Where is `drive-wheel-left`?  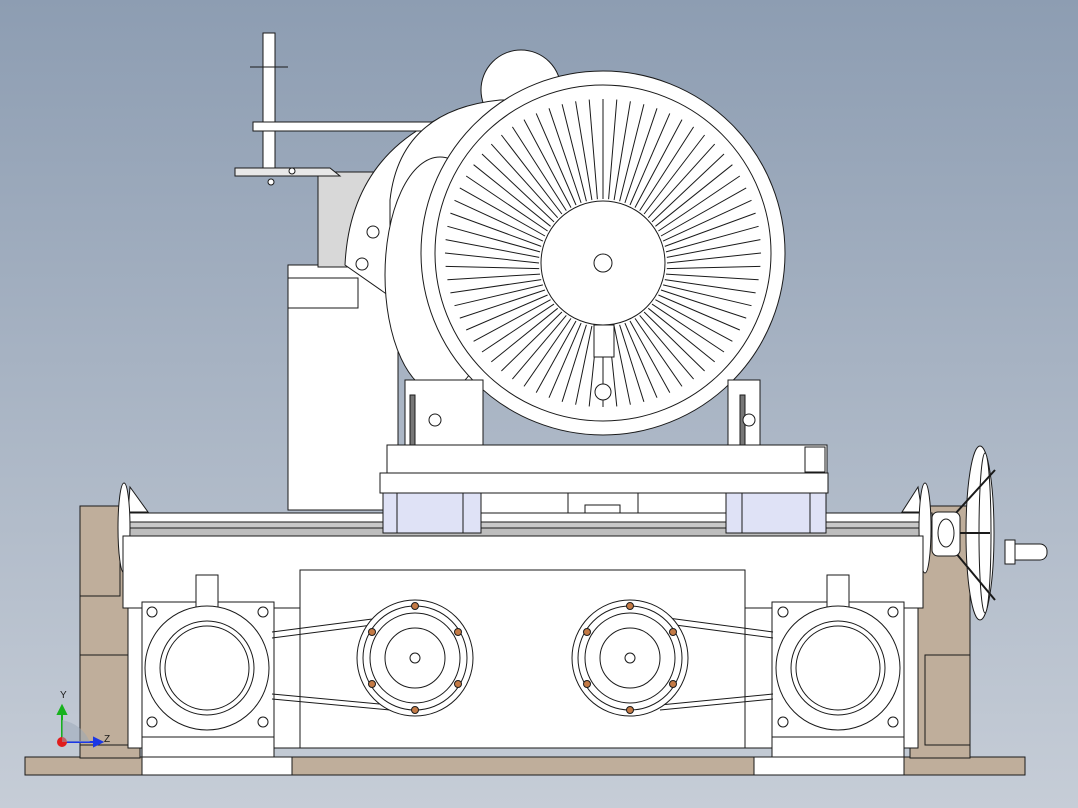
drive-wheel-left is located at coordinates (217, 675).